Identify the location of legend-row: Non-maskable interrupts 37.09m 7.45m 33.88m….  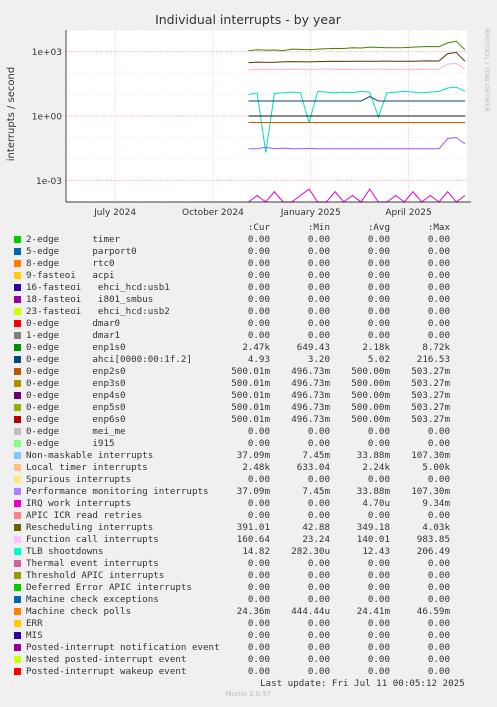
(254, 456).